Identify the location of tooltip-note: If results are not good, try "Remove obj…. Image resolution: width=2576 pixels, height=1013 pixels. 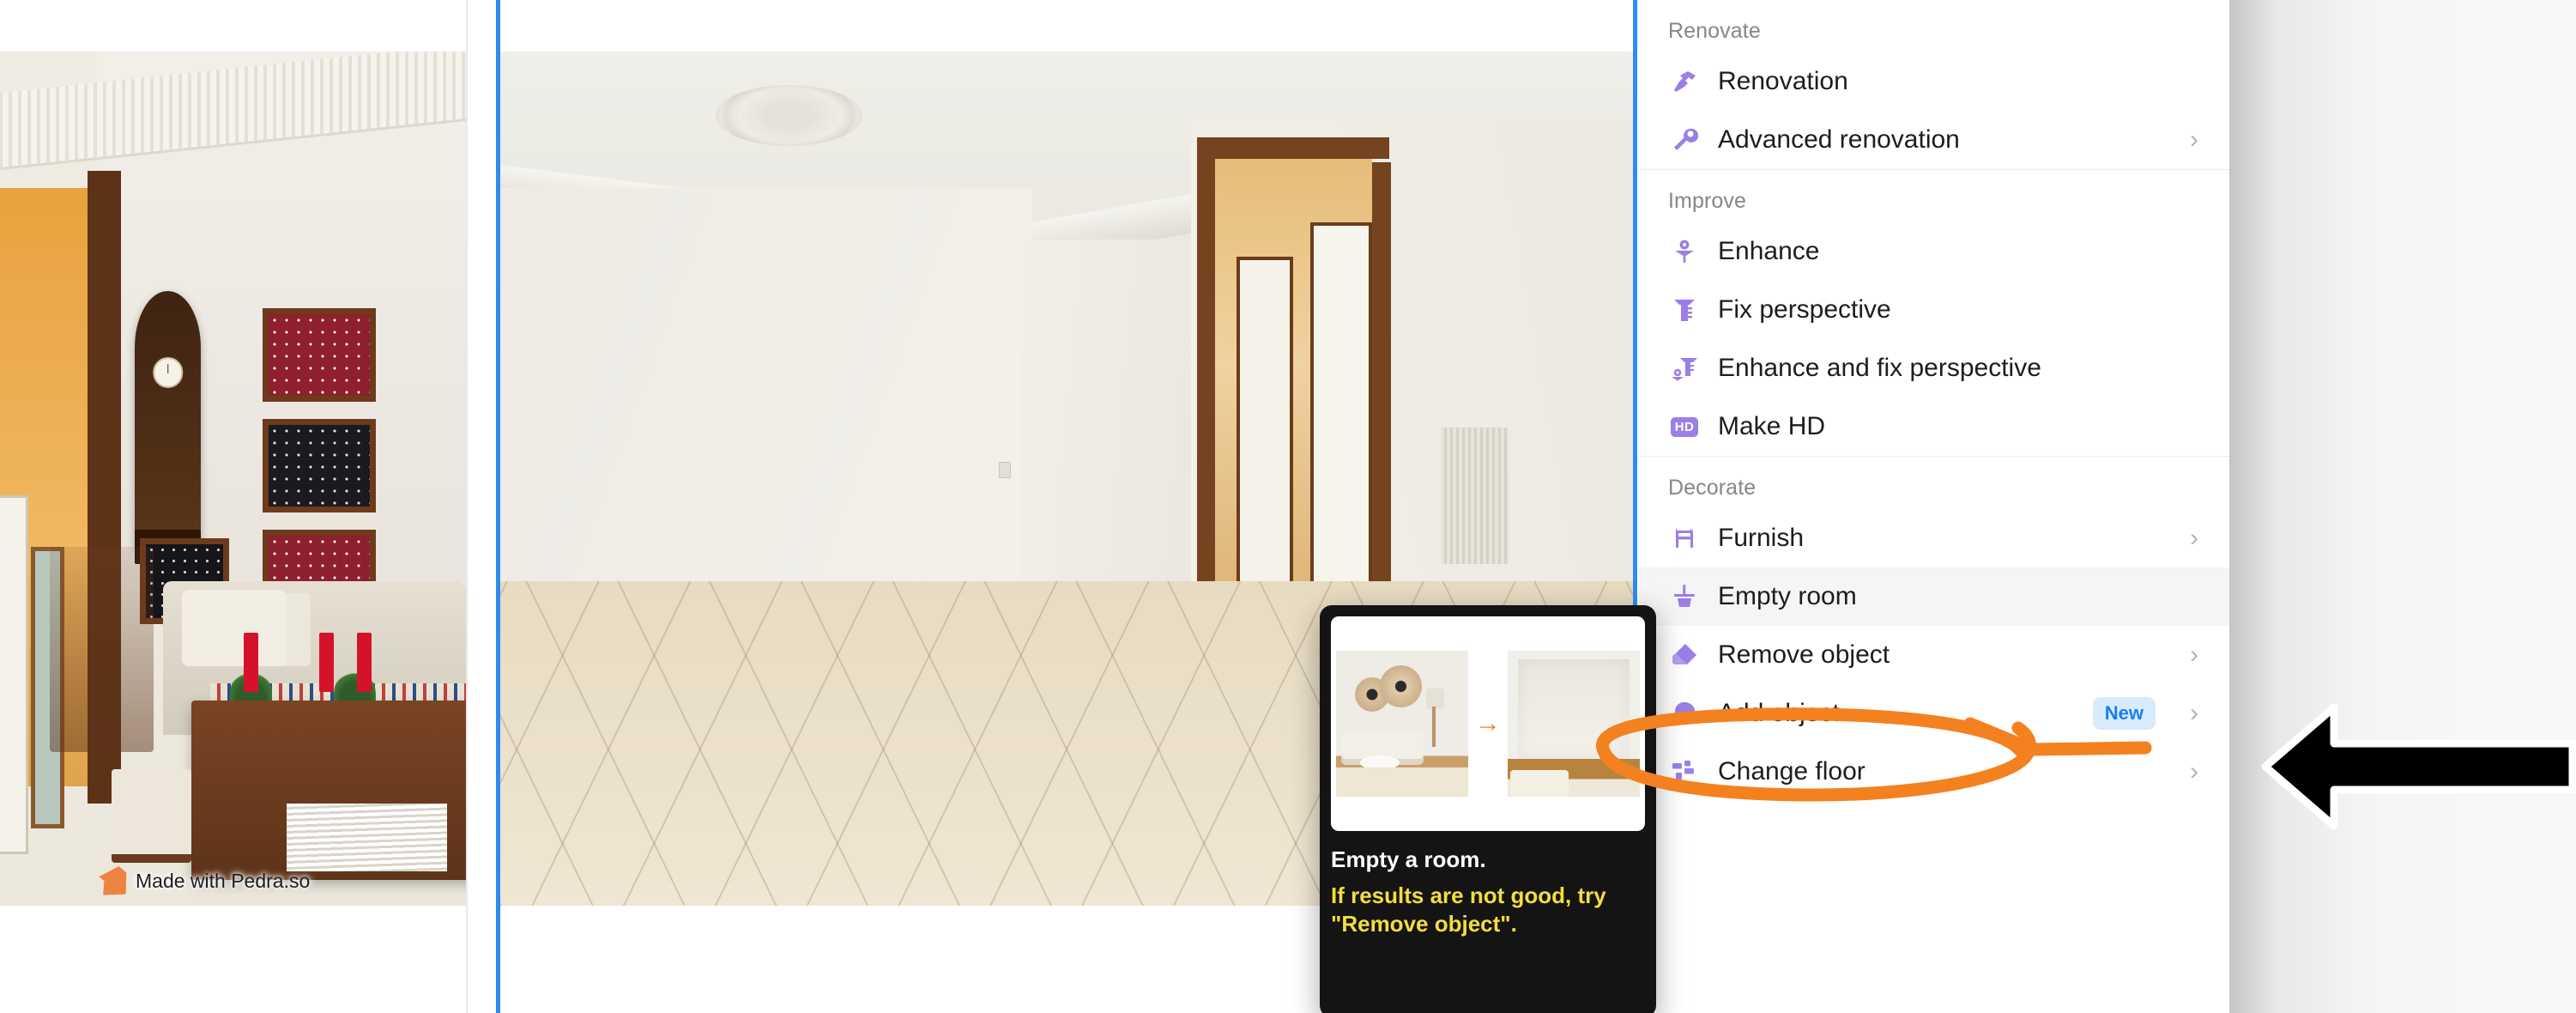
(1468, 910).